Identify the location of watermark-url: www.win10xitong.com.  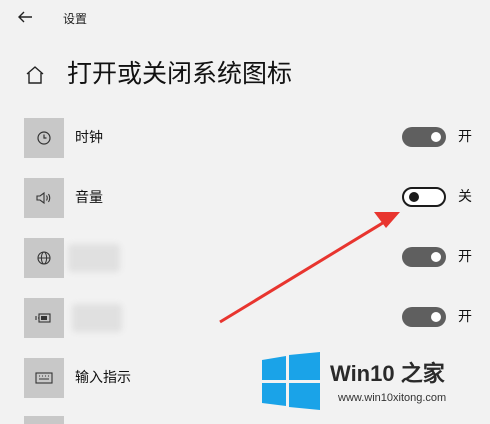
(392, 398).